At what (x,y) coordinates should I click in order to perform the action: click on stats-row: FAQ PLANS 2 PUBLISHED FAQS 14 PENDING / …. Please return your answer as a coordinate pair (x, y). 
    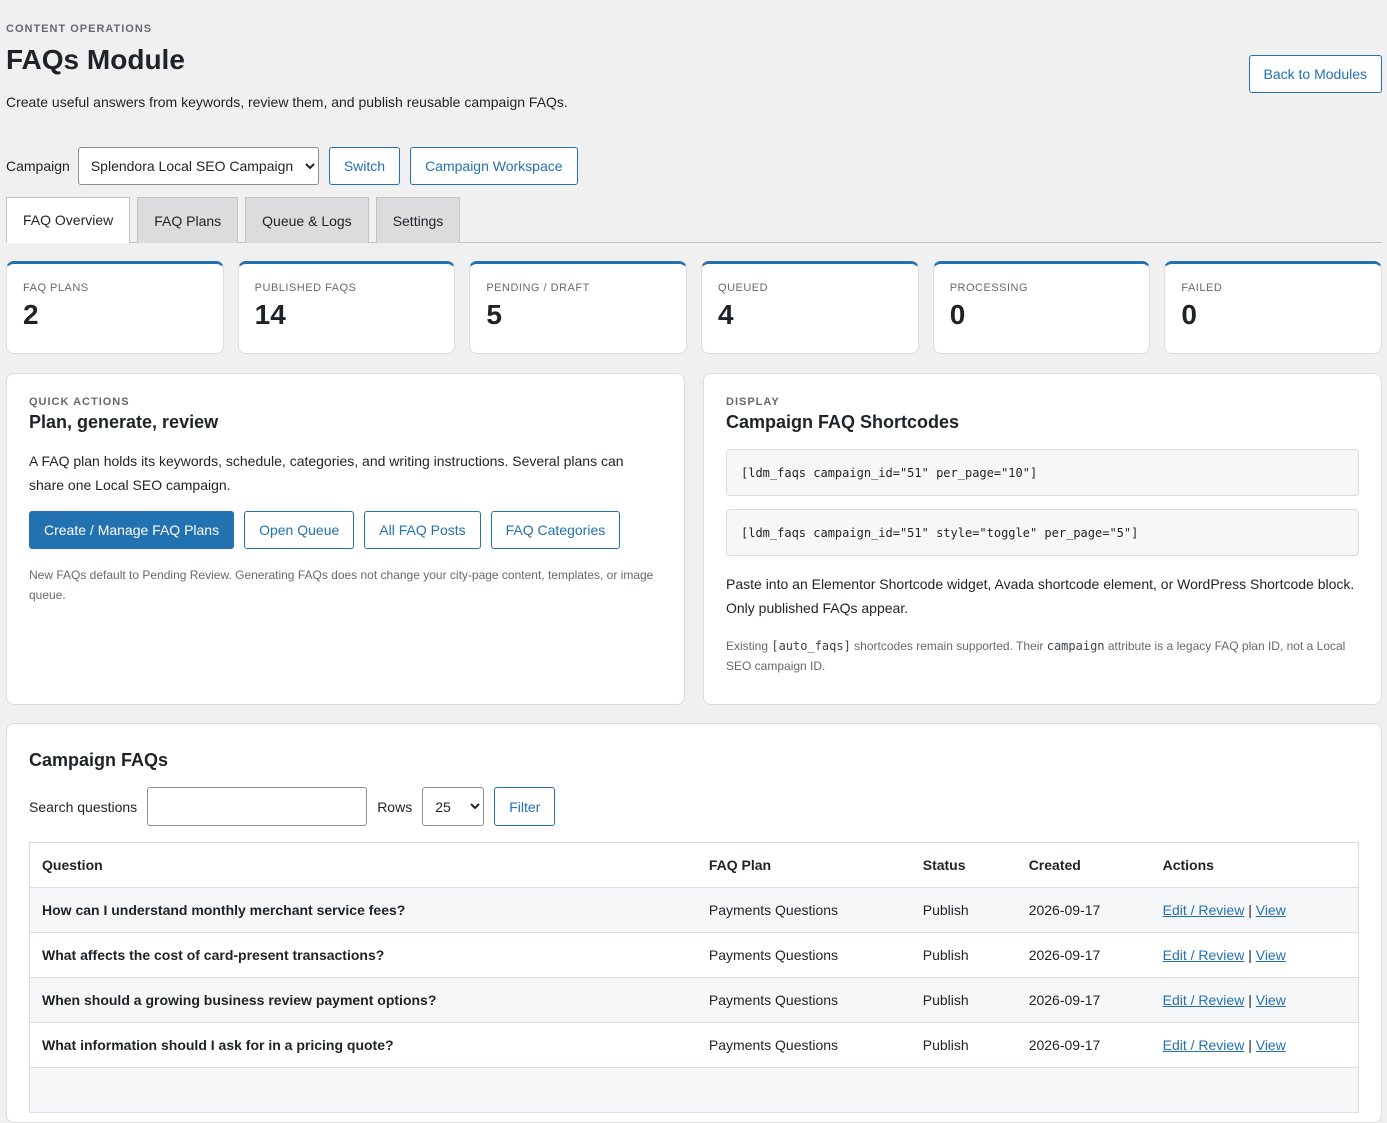
    Looking at the image, I should click on (694, 307).